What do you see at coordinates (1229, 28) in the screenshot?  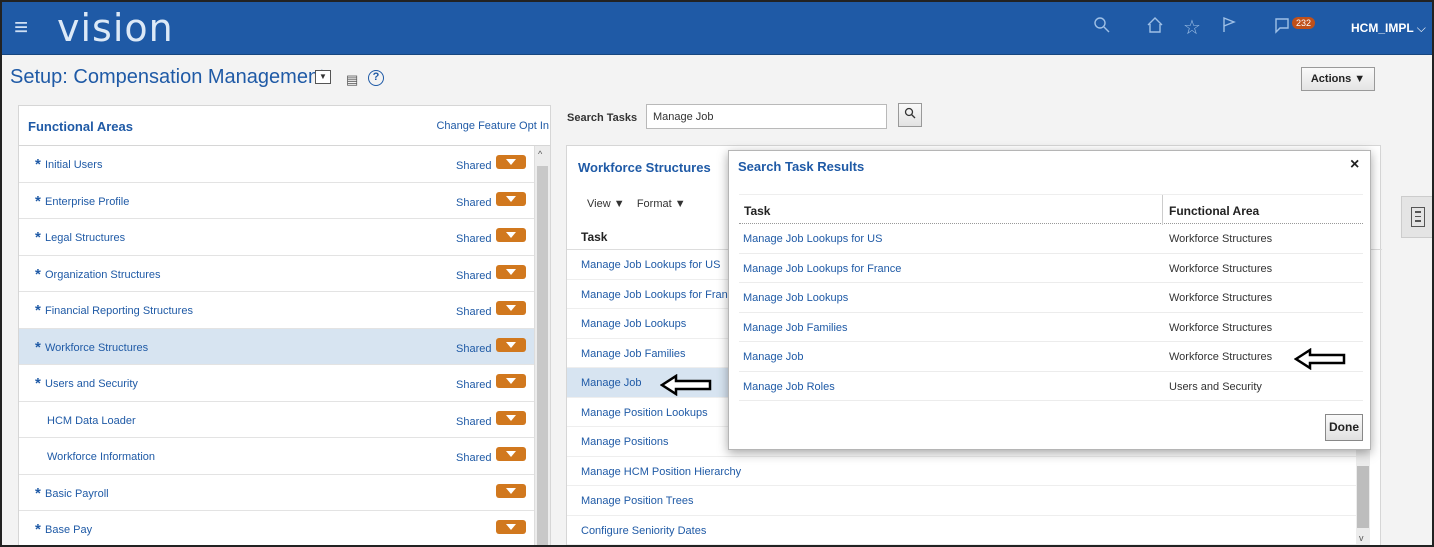 I see `flag-icon` at bounding box center [1229, 28].